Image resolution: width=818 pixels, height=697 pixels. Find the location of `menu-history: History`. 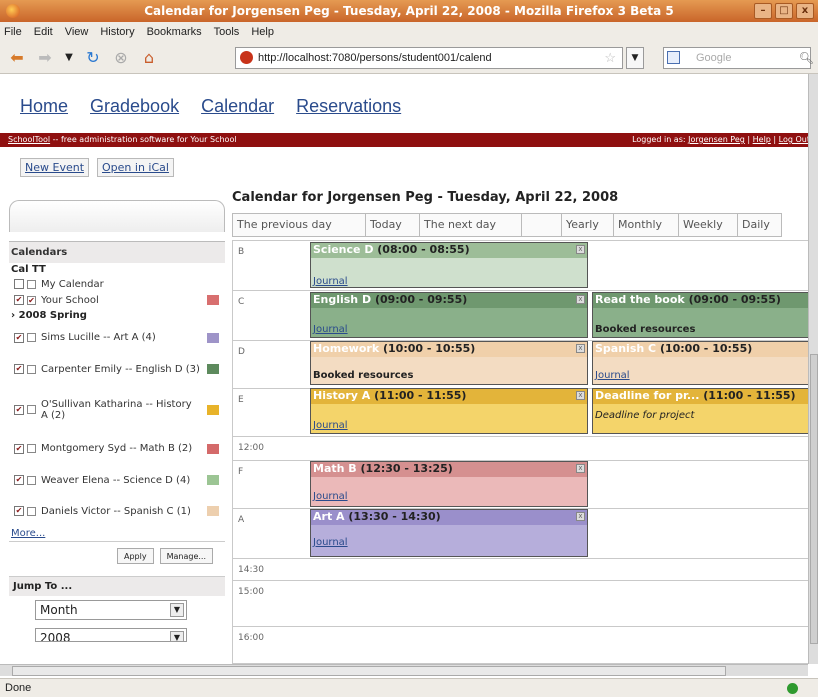

menu-history: History is located at coordinates (117, 32).